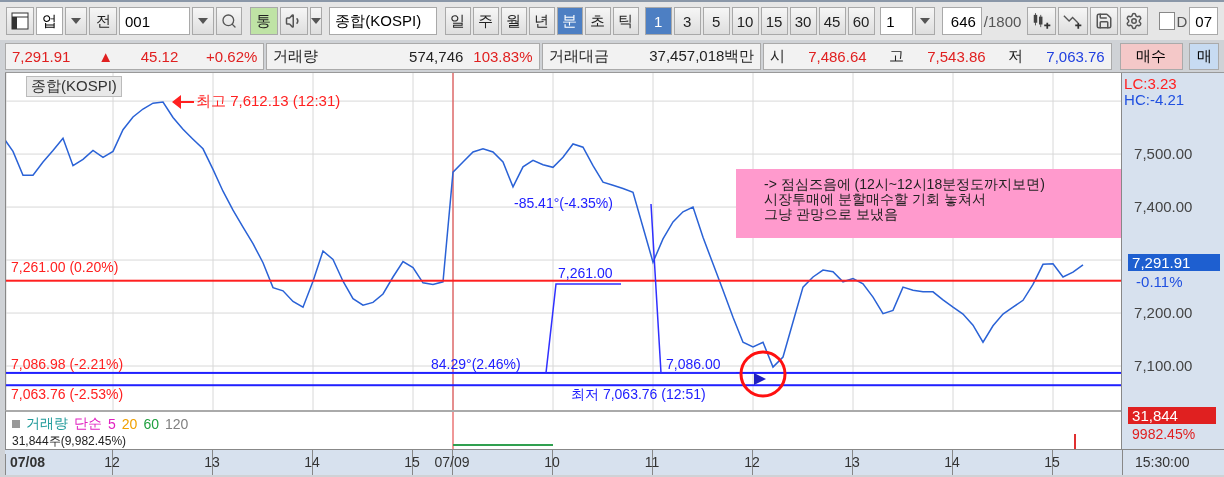 The width and height of the screenshot is (1224, 477). I want to click on volume-badge: 31,844, so click(1172, 415).